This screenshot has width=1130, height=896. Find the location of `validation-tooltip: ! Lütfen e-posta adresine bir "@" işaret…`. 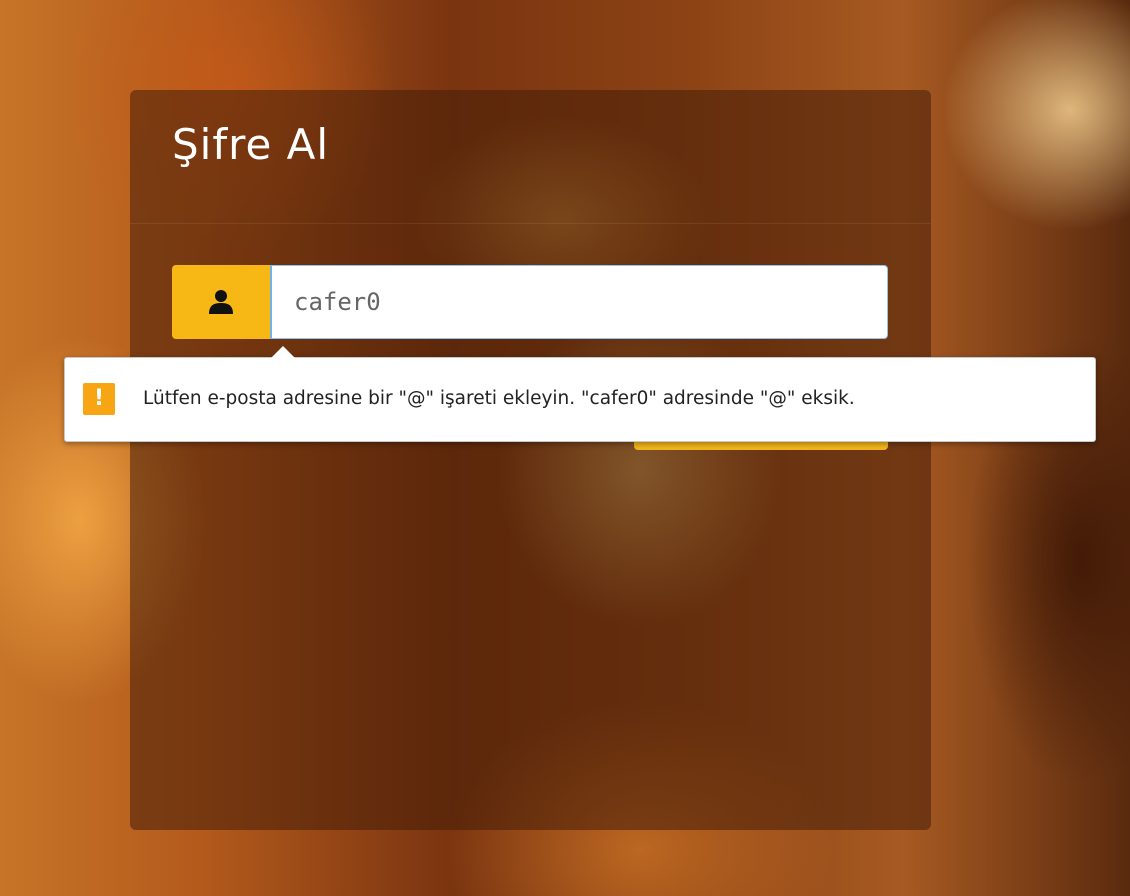

validation-tooltip: ! Lütfen e-posta adresine bir "@" işaret… is located at coordinates (580, 394).